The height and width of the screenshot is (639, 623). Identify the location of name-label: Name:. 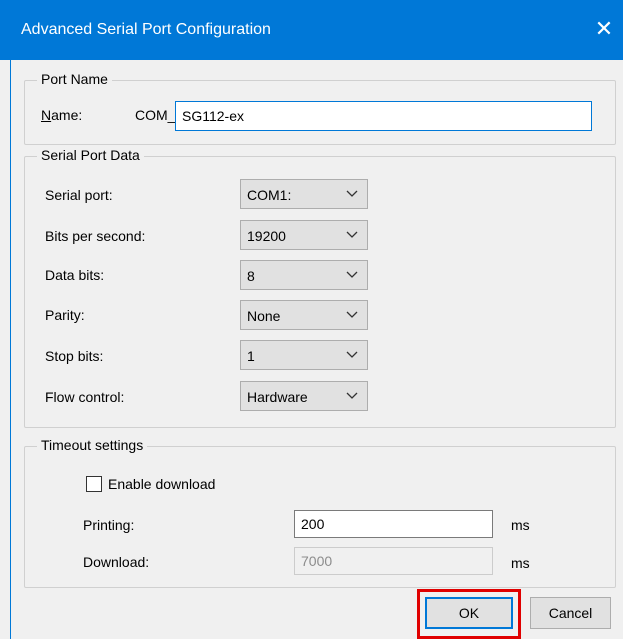
(61, 115).